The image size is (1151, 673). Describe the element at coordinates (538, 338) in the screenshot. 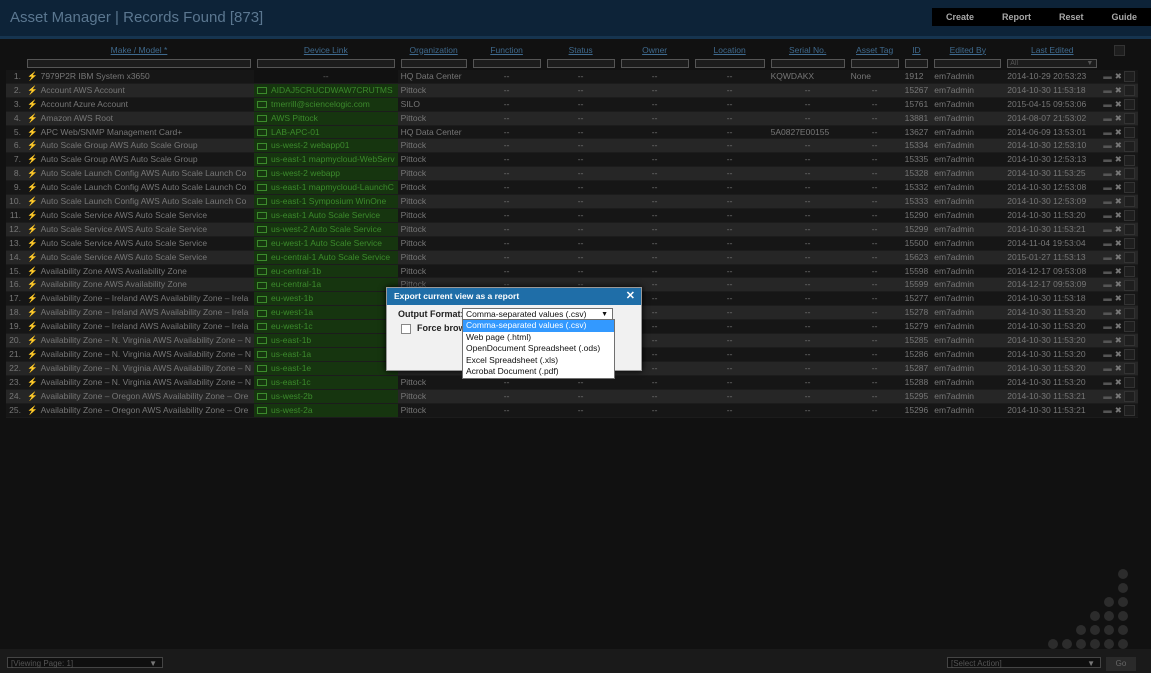

I see `output-format-option: Web page (.html)` at that location.